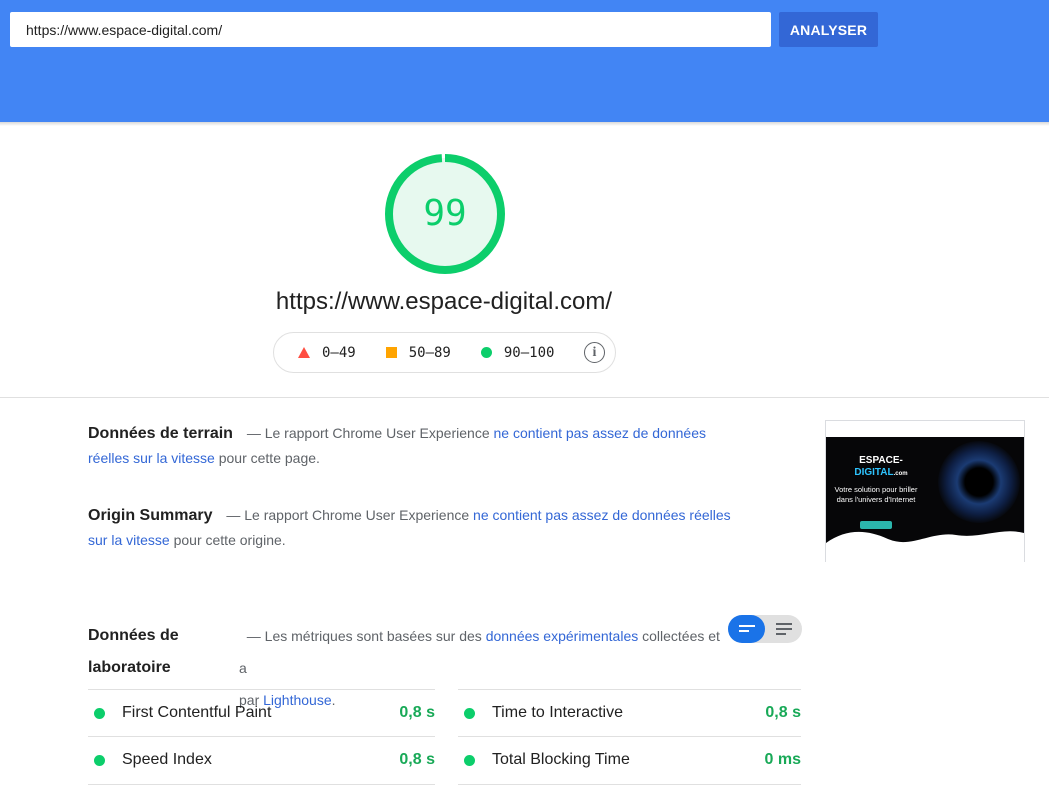 The height and width of the screenshot is (793, 1049). Describe the element at coordinates (629, 712) in the screenshot. I see `metric-tti: Time to Interactive 0,8 s` at that location.